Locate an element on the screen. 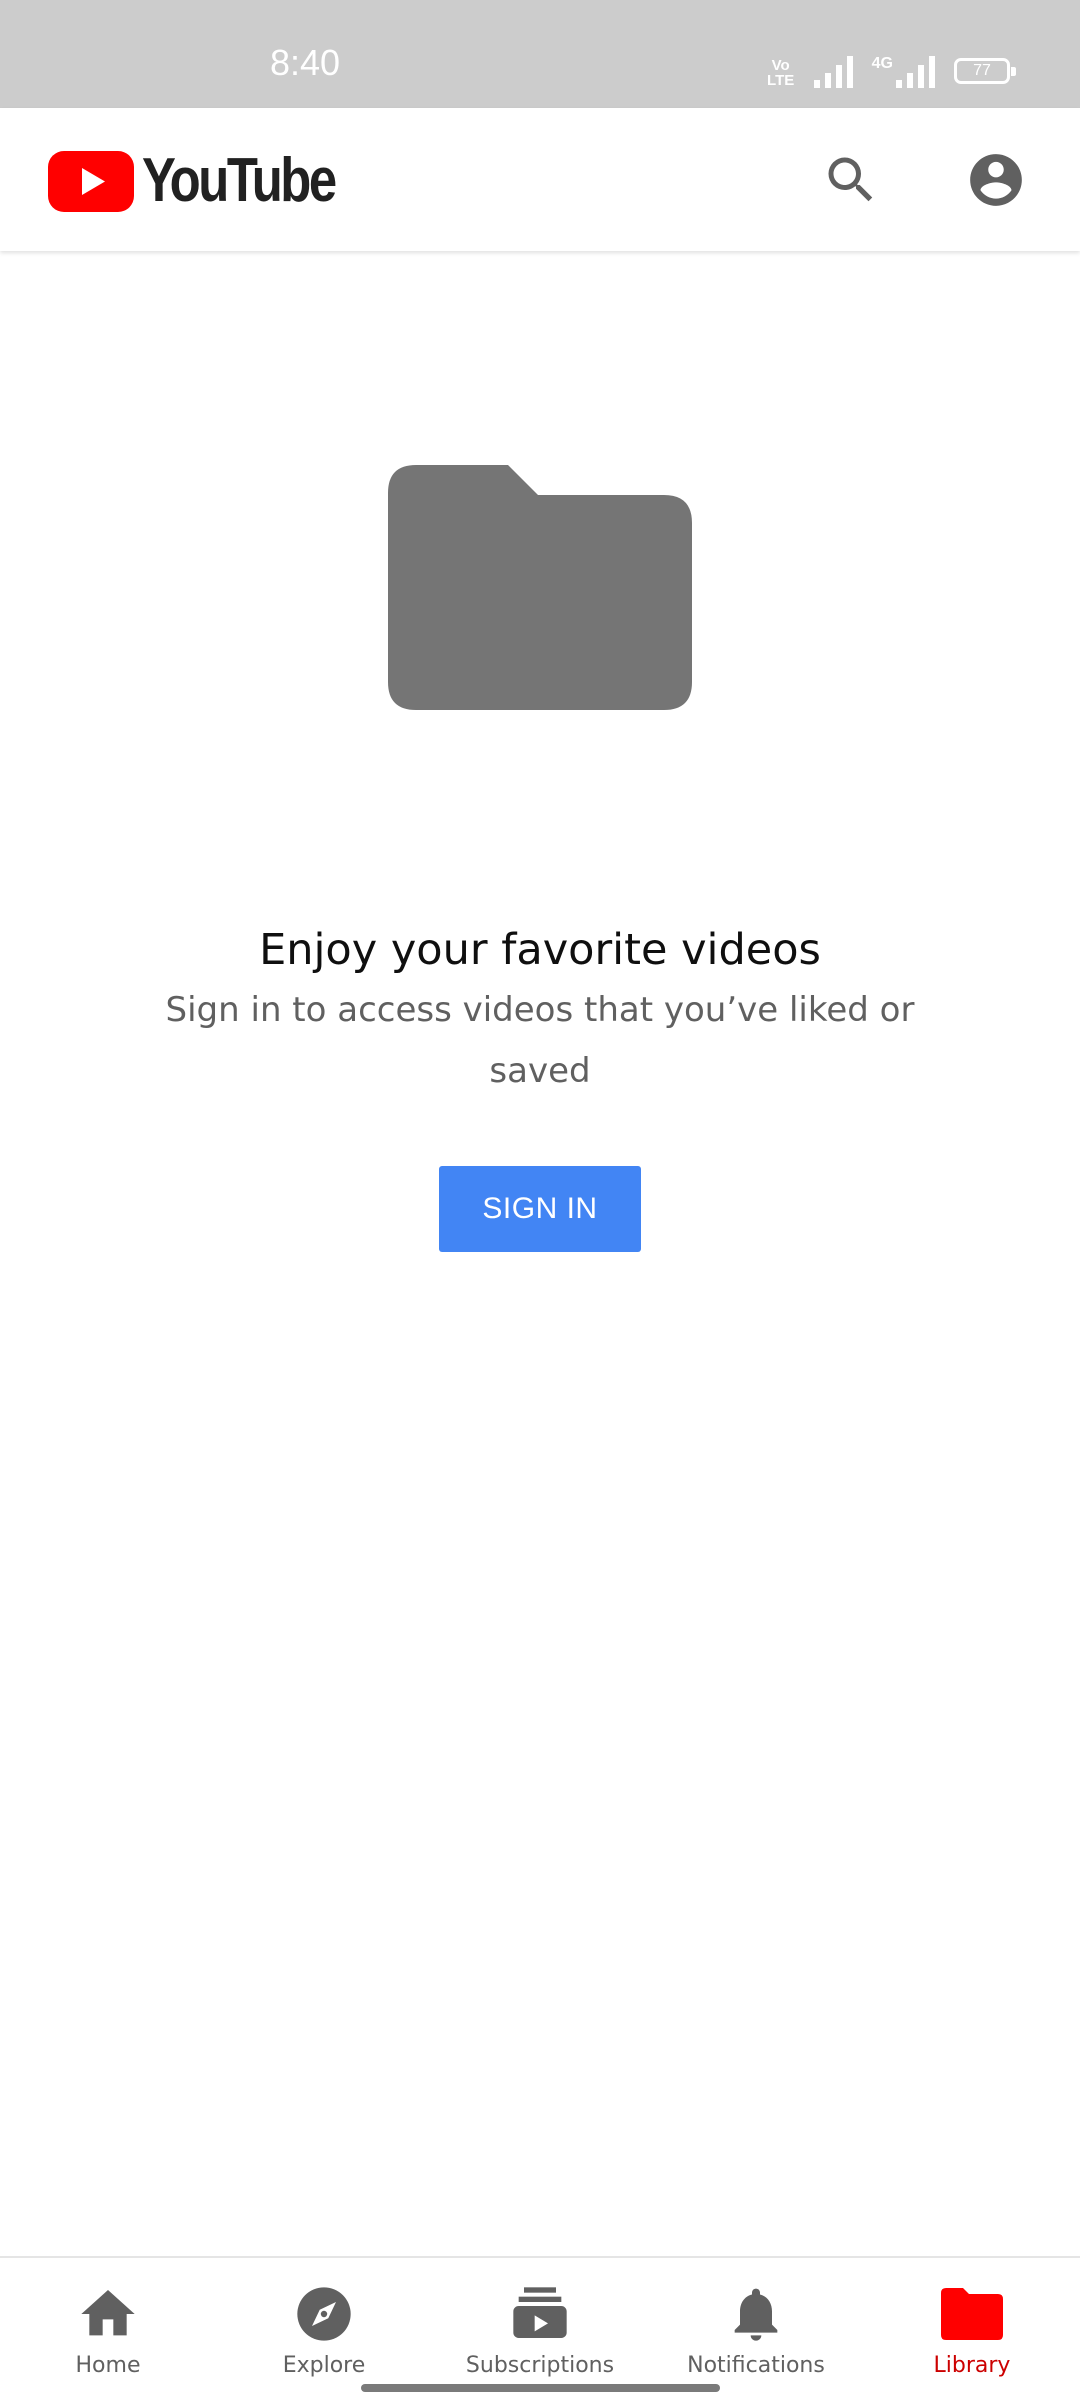  account-button is located at coordinates (996, 180).